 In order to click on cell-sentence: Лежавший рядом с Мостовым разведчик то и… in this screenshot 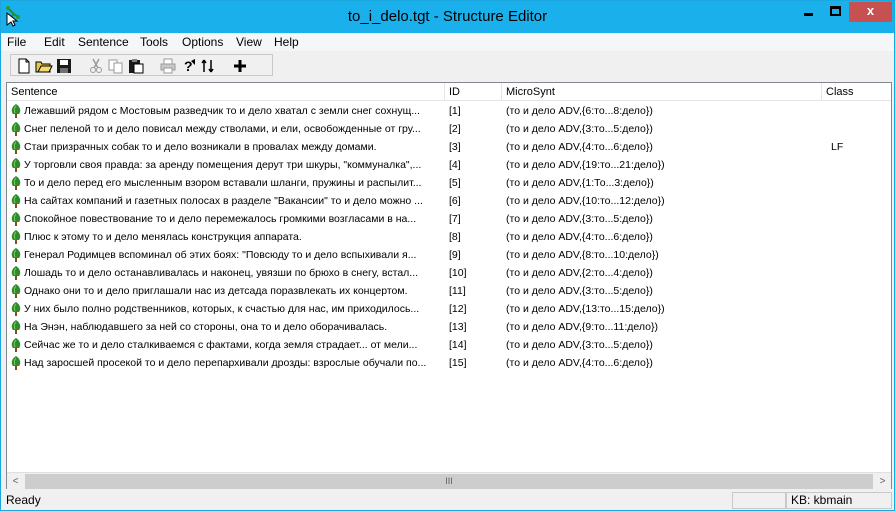, I will do `click(222, 111)`.